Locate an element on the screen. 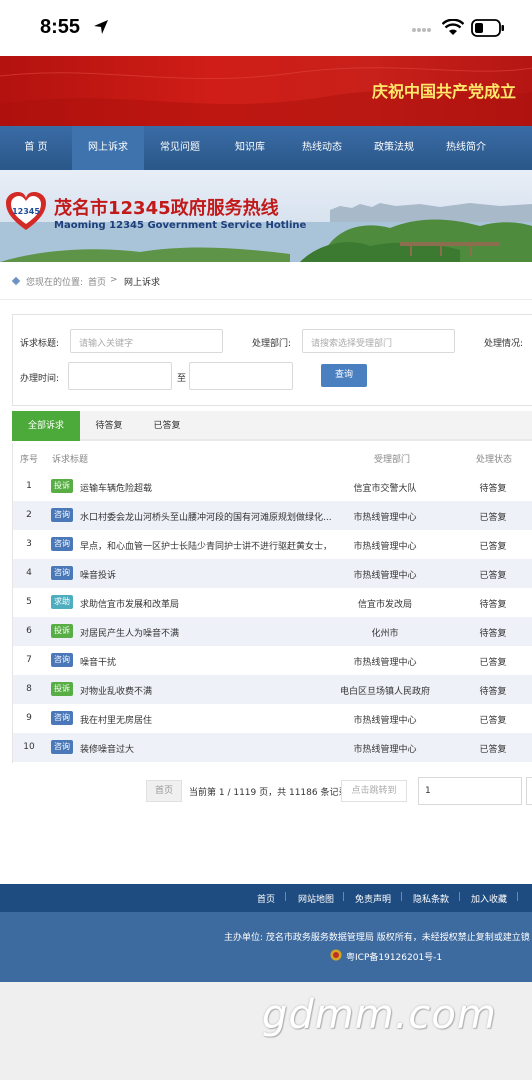  dept-filter-label: 处理部门: is located at coordinates (272, 344).